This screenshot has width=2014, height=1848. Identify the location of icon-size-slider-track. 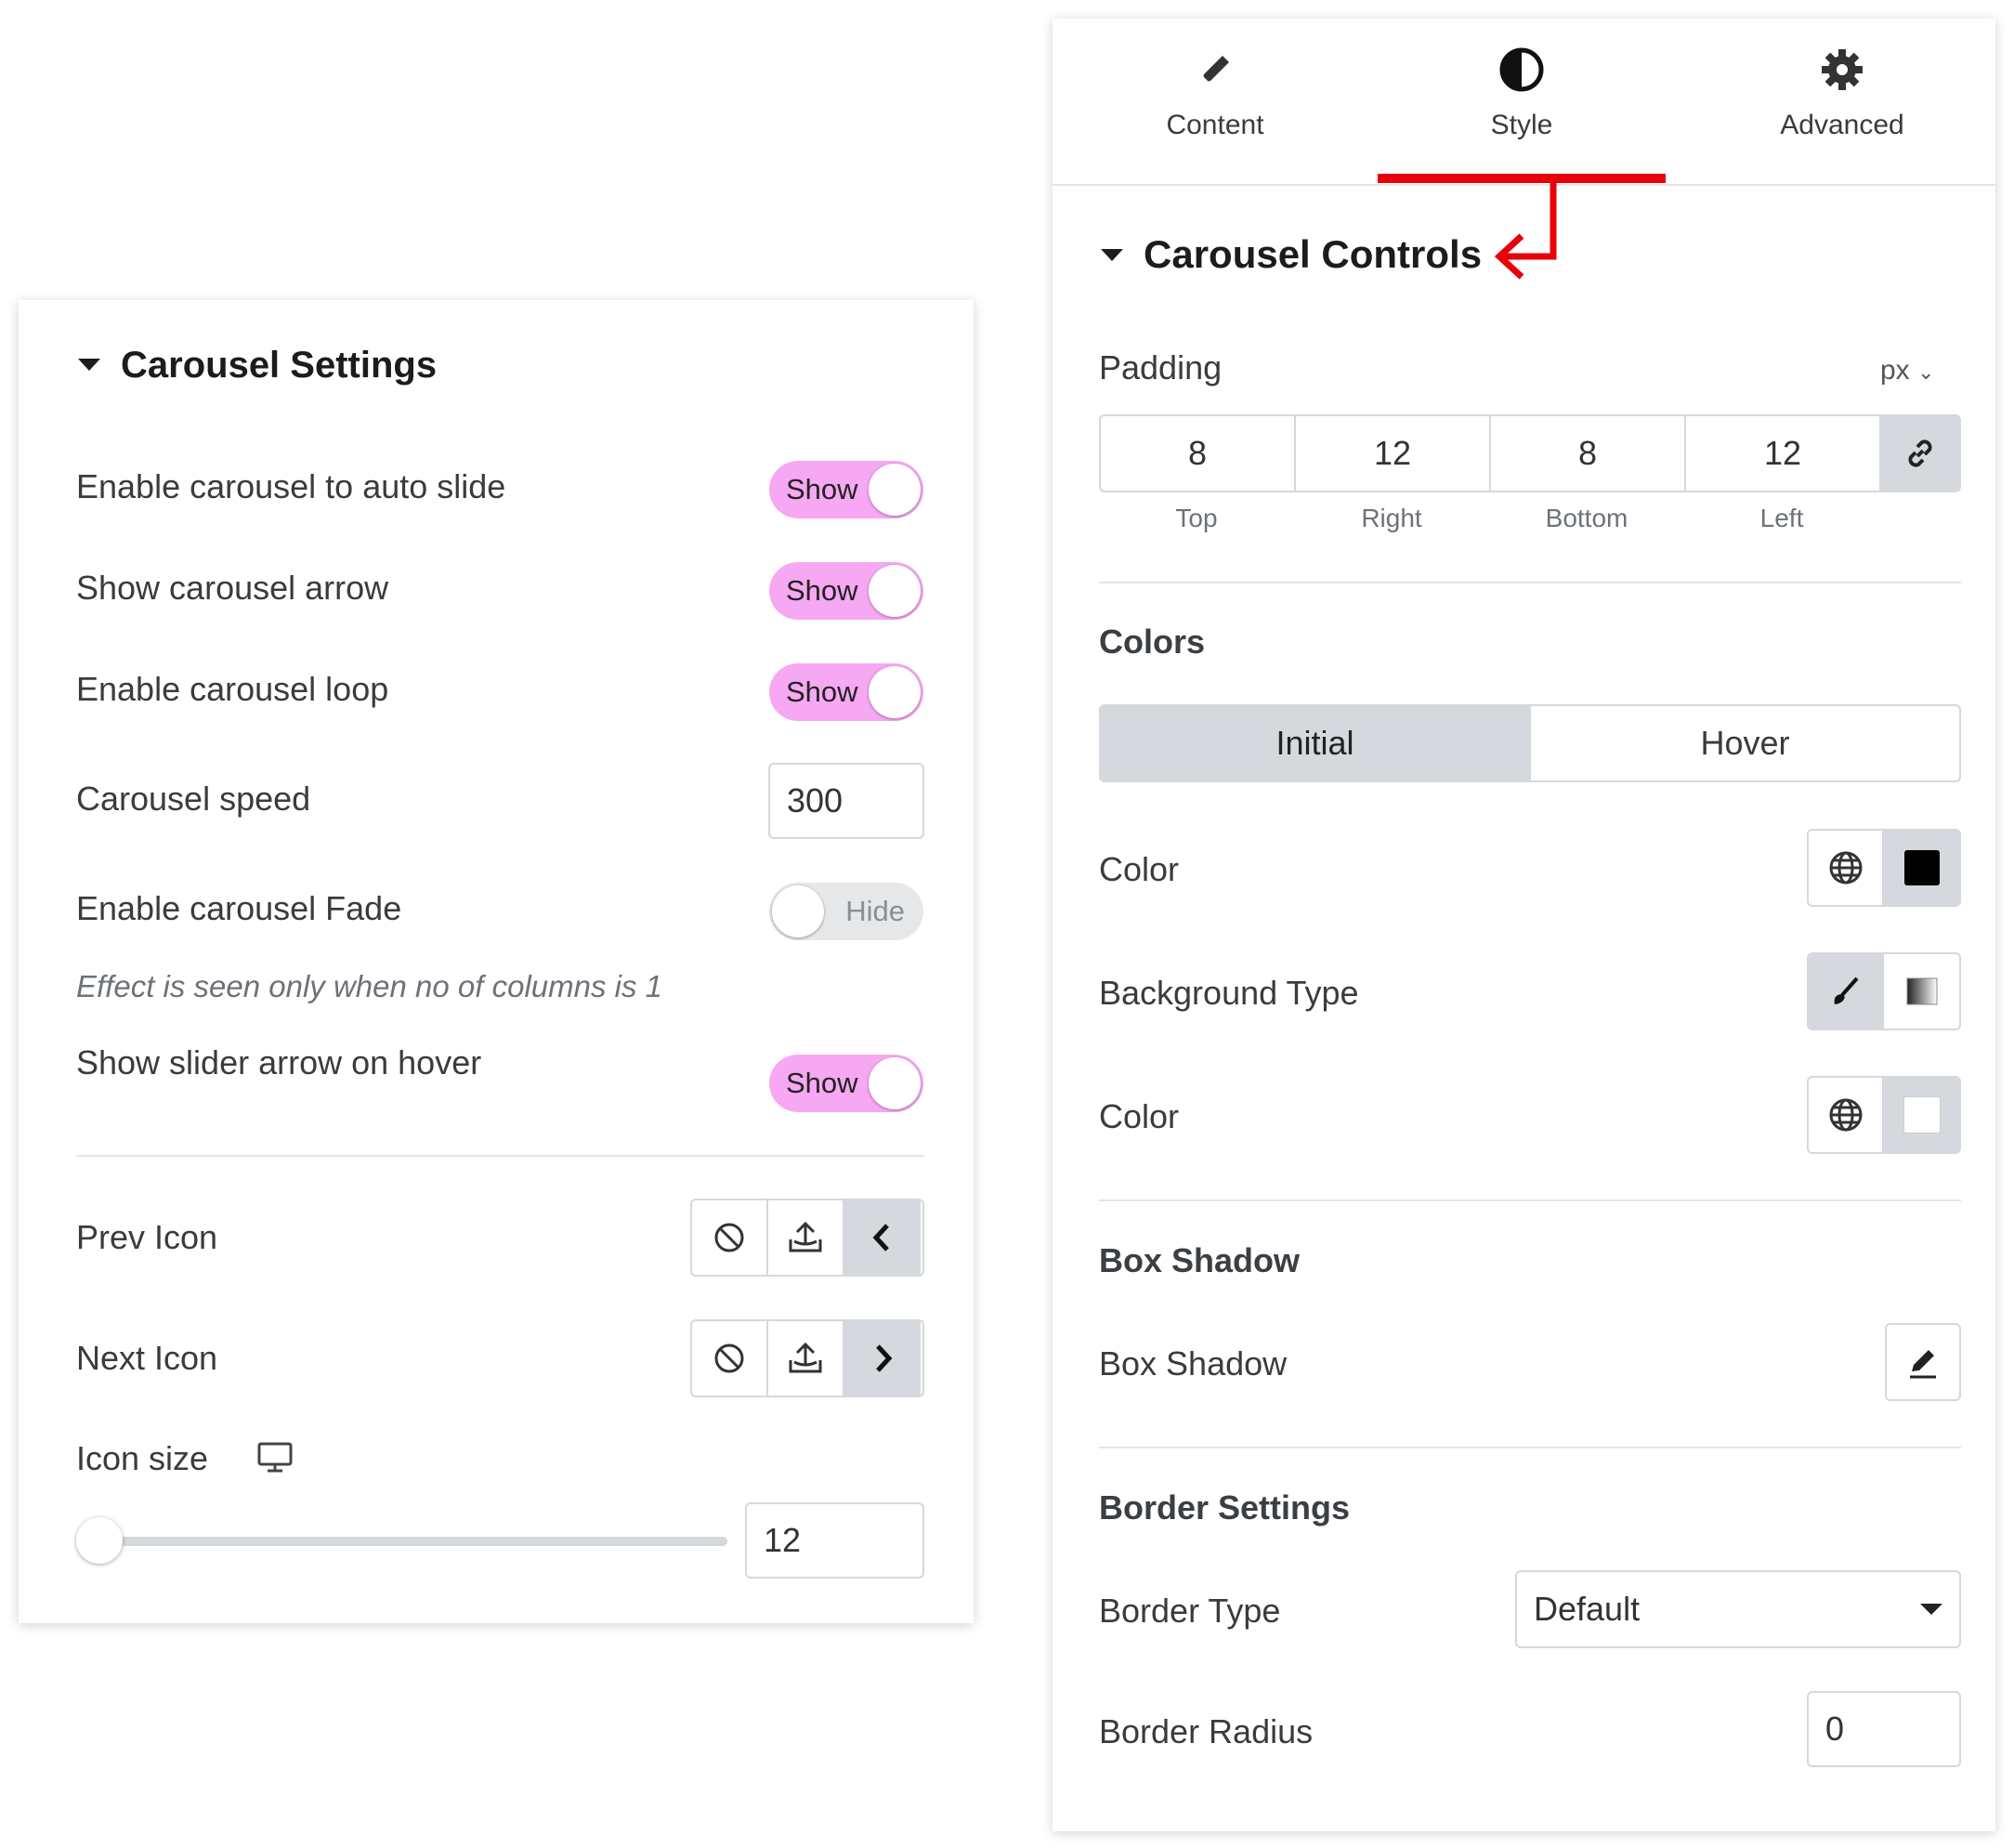
(404, 1541).